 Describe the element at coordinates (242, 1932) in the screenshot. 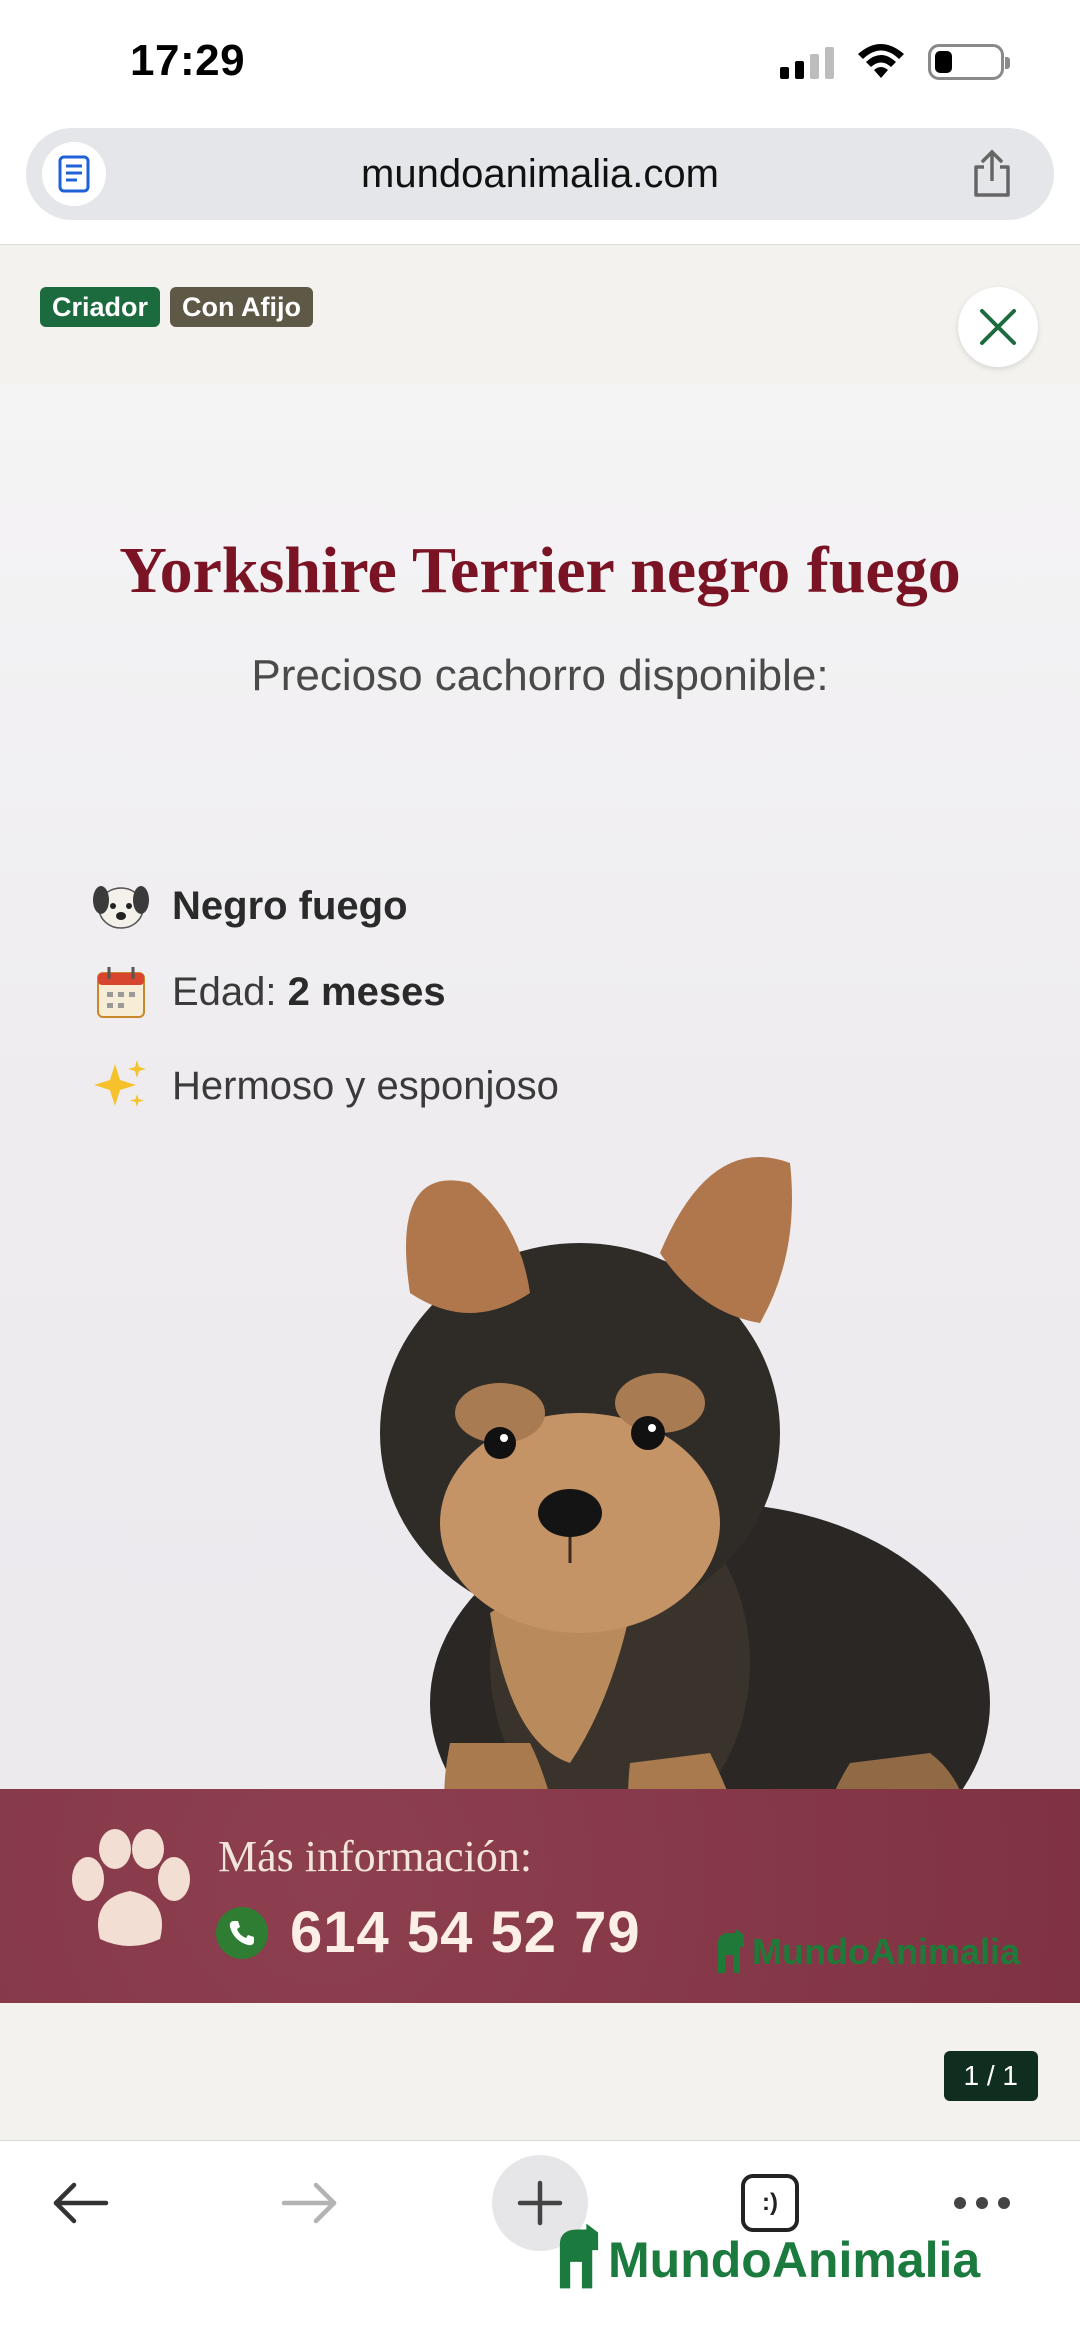

I see `phone-icon` at that location.